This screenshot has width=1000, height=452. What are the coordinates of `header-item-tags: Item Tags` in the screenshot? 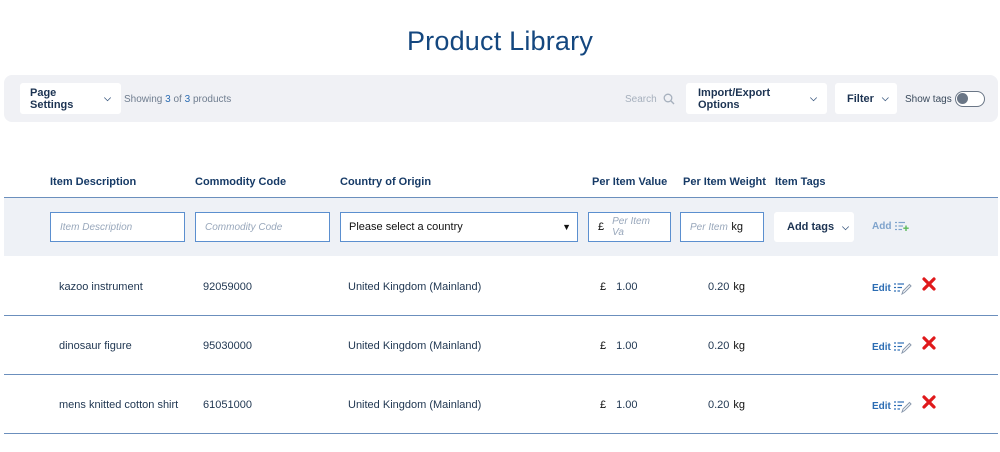 It's located at (800, 182).